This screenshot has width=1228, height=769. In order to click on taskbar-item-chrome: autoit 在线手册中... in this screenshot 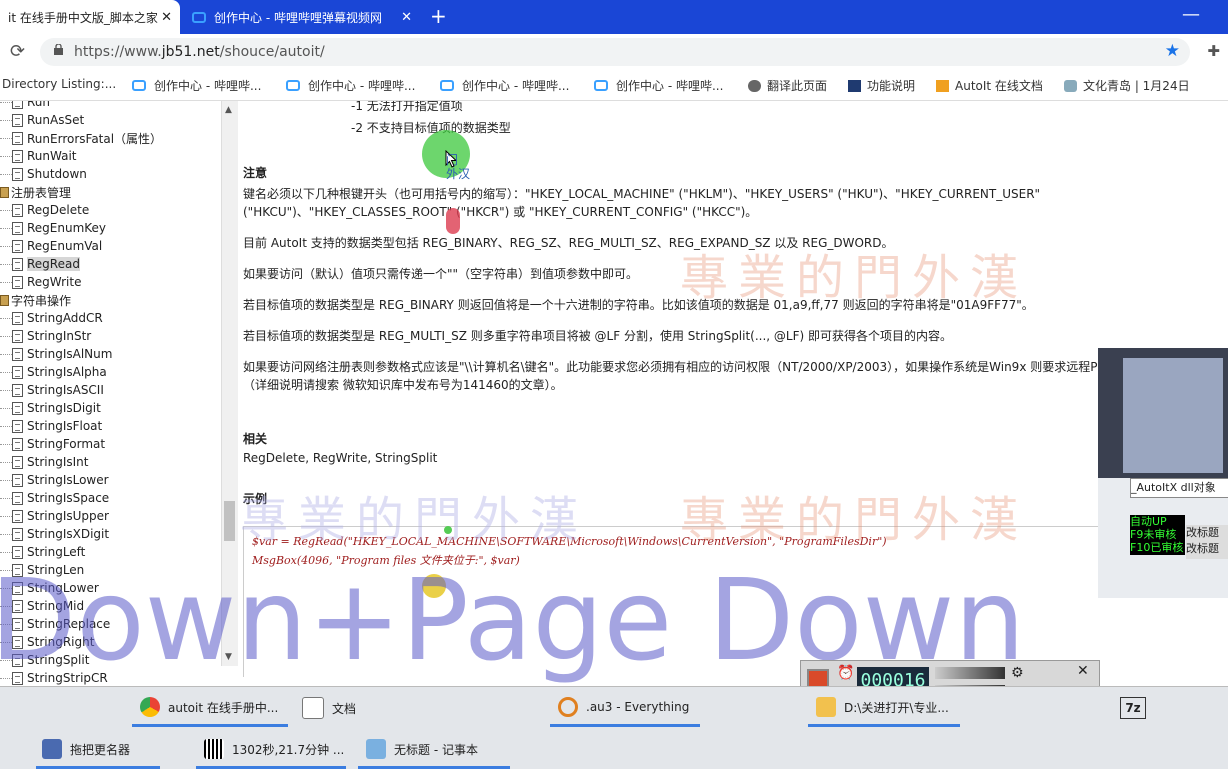, I will do `click(209, 707)`.